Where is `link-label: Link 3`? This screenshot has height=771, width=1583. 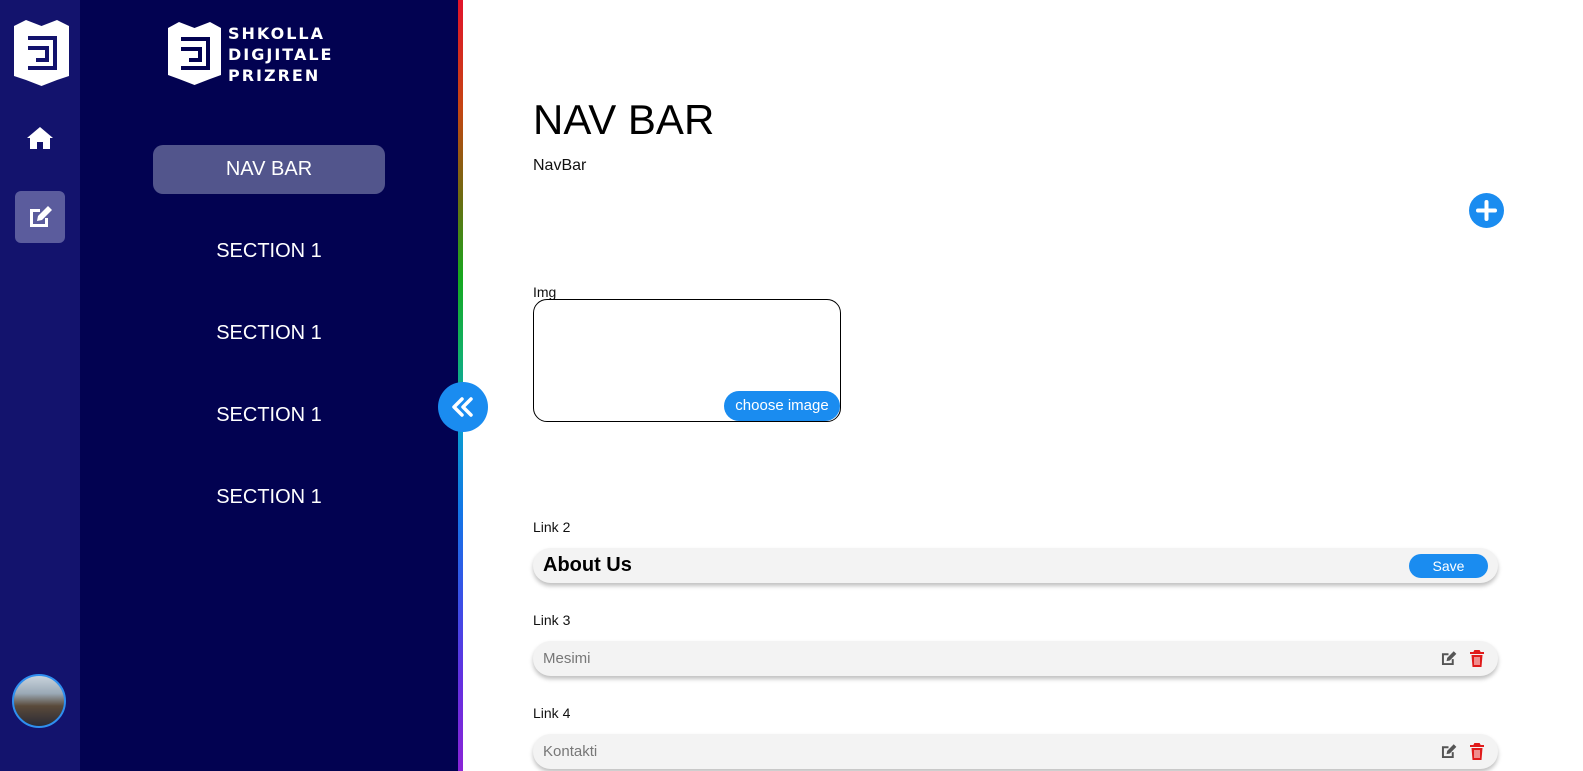 link-label: Link 3 is located at coordinates (552, 620).